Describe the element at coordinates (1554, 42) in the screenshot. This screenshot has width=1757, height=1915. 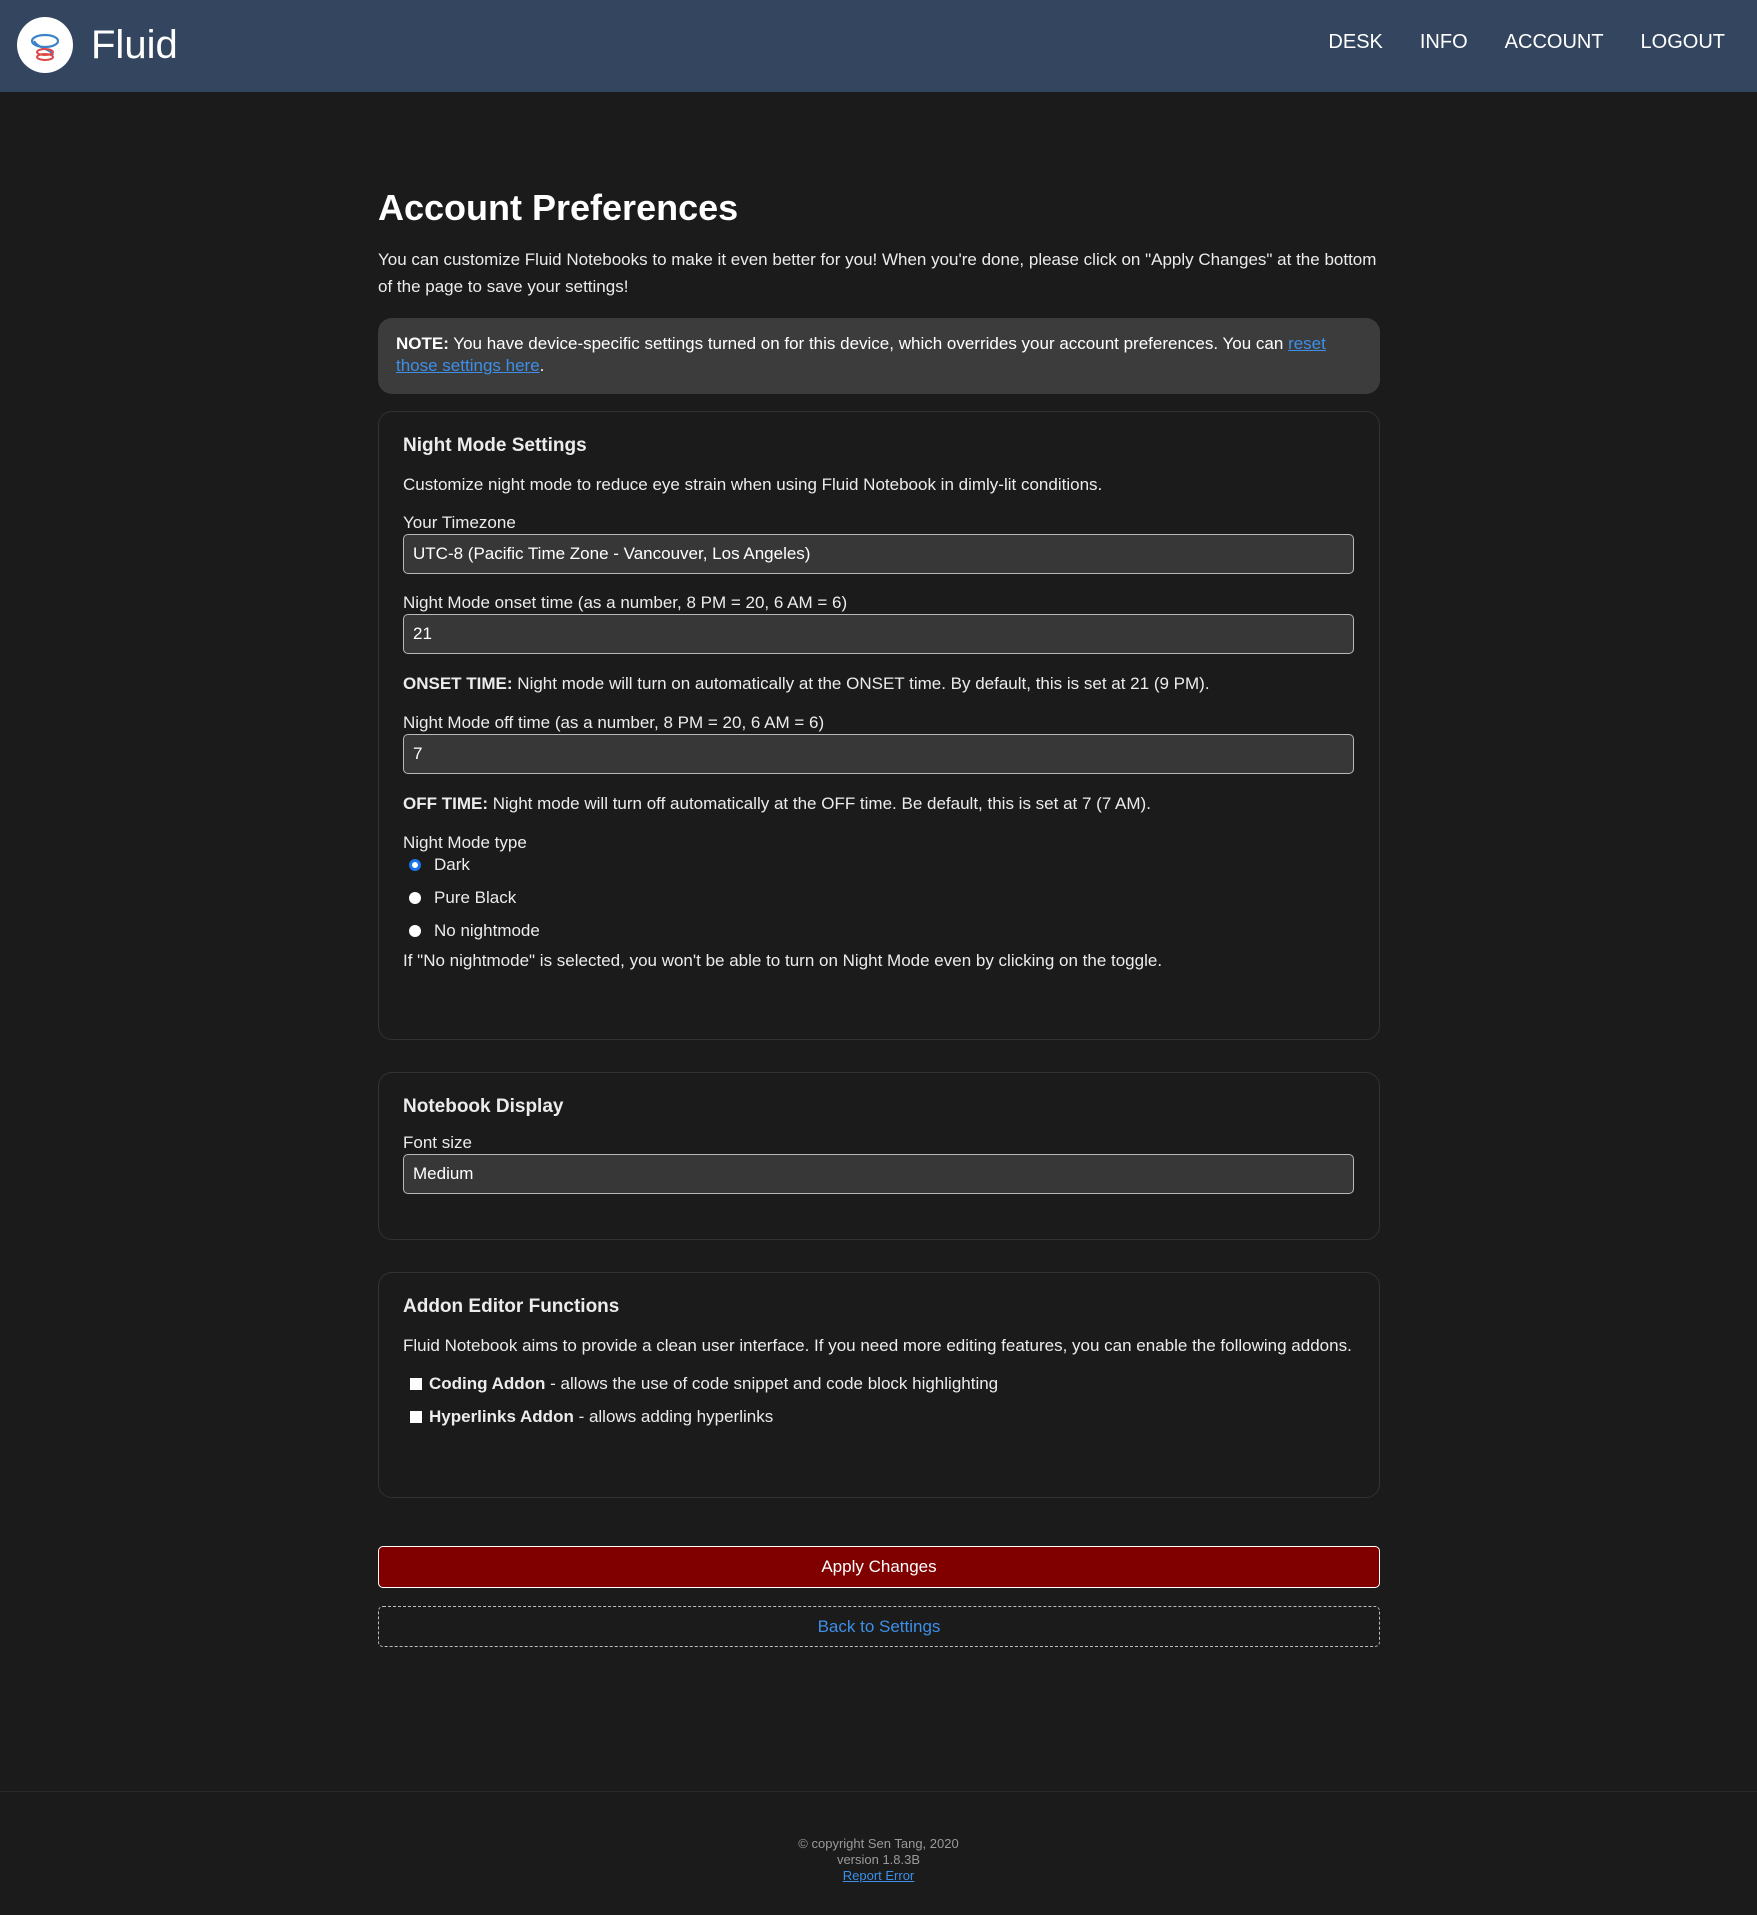
I see `nav-account: ACCOUNT` at that location.